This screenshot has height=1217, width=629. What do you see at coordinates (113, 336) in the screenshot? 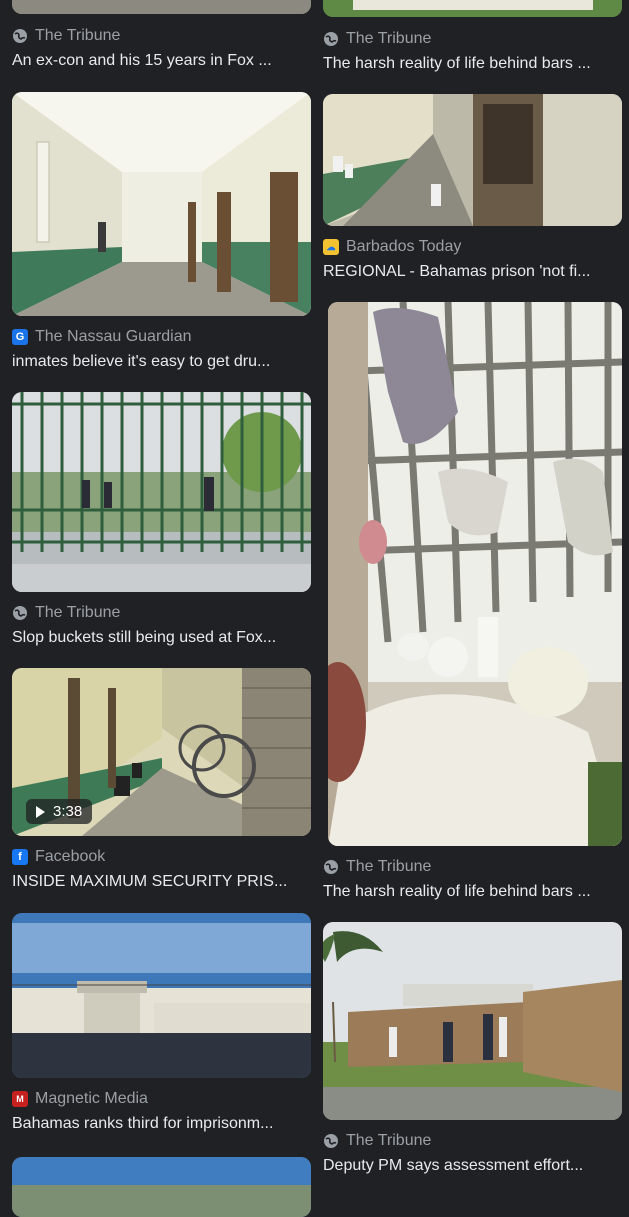
I see `source-name: The Nassau Guardian` at bounding box center [113, 336].